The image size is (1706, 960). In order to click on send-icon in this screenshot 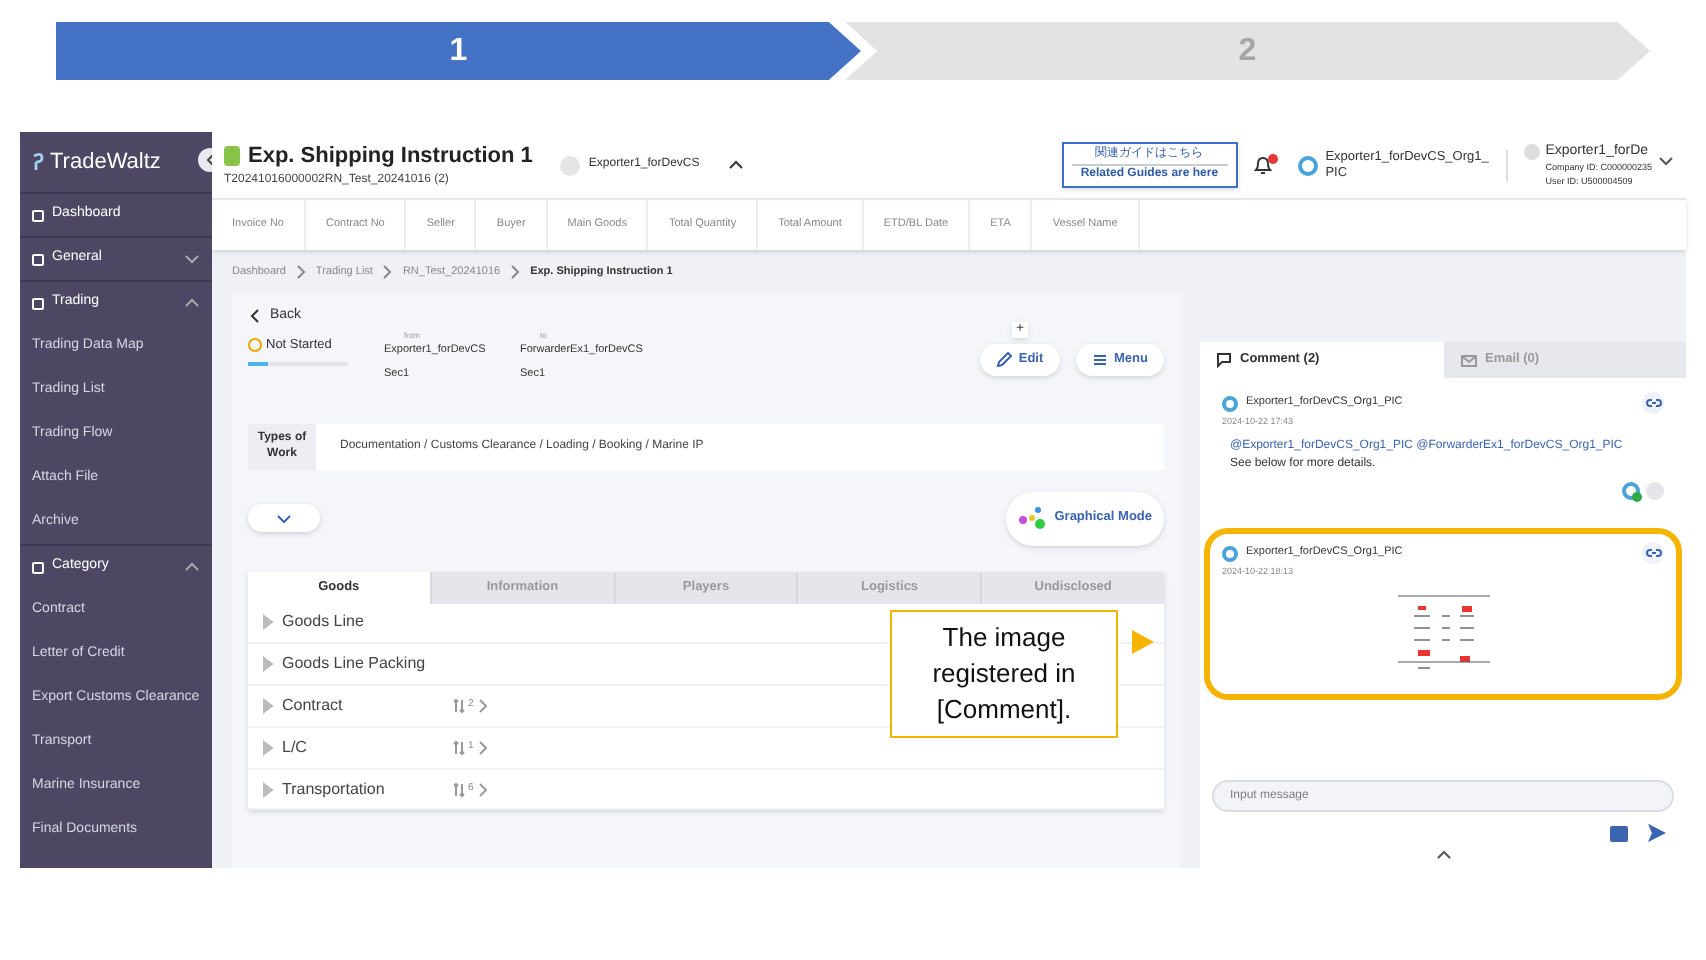, I will do `click(1657, 833)`.